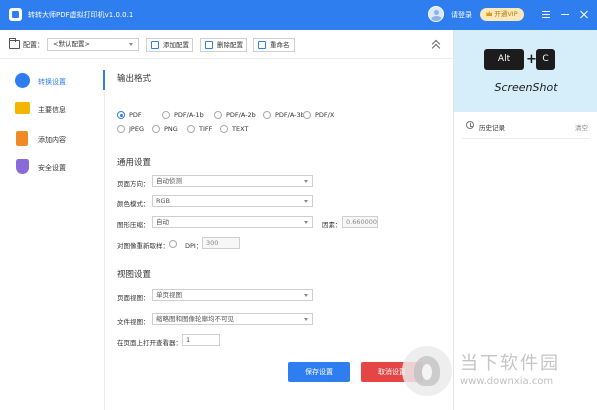  I want to click on open-page-input: 1, so click(201, 340).